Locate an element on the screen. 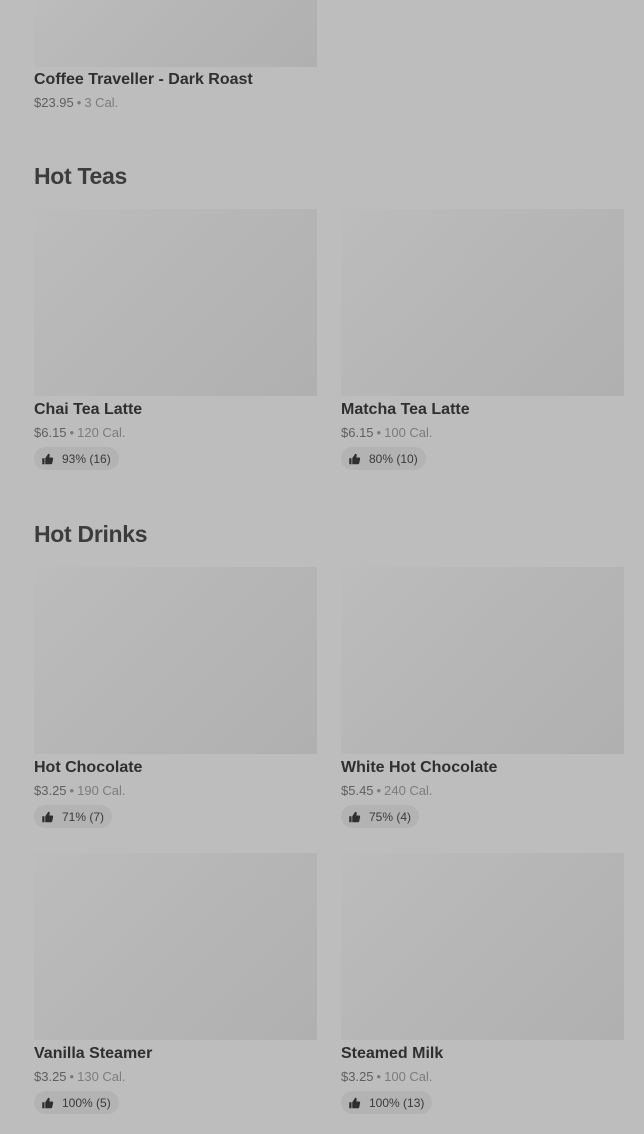 Image resolution: width=644 pixels, height=1134 pixels. item-meta: $3.25 • 130 Cal. is located at coordinates (80, 1076).